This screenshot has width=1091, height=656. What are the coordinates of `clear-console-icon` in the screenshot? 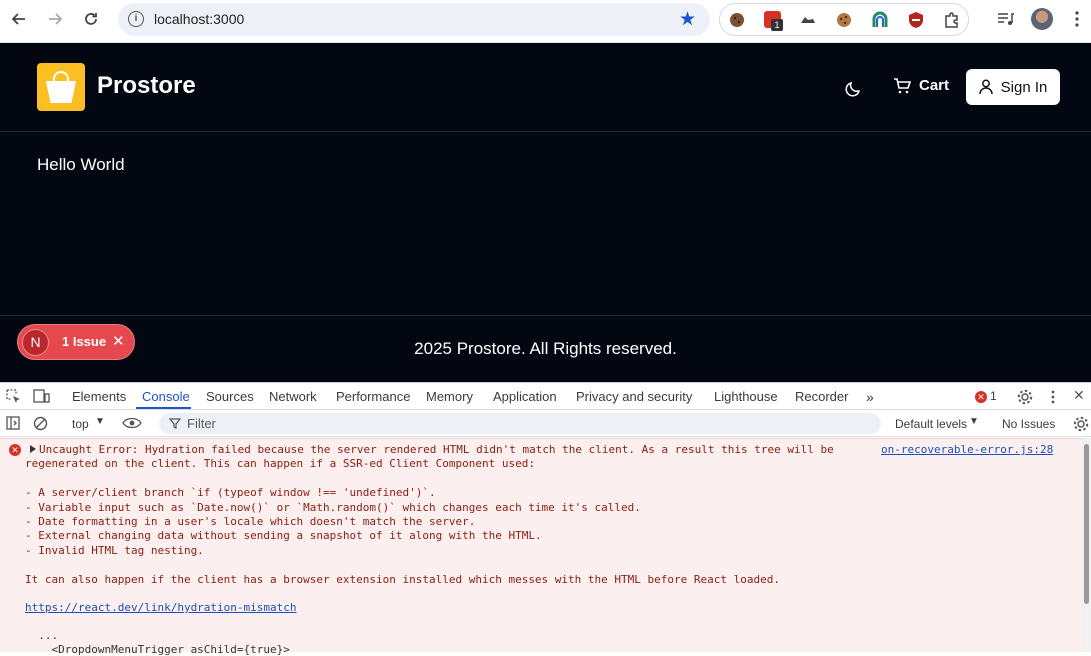 It's located at (40, 423).